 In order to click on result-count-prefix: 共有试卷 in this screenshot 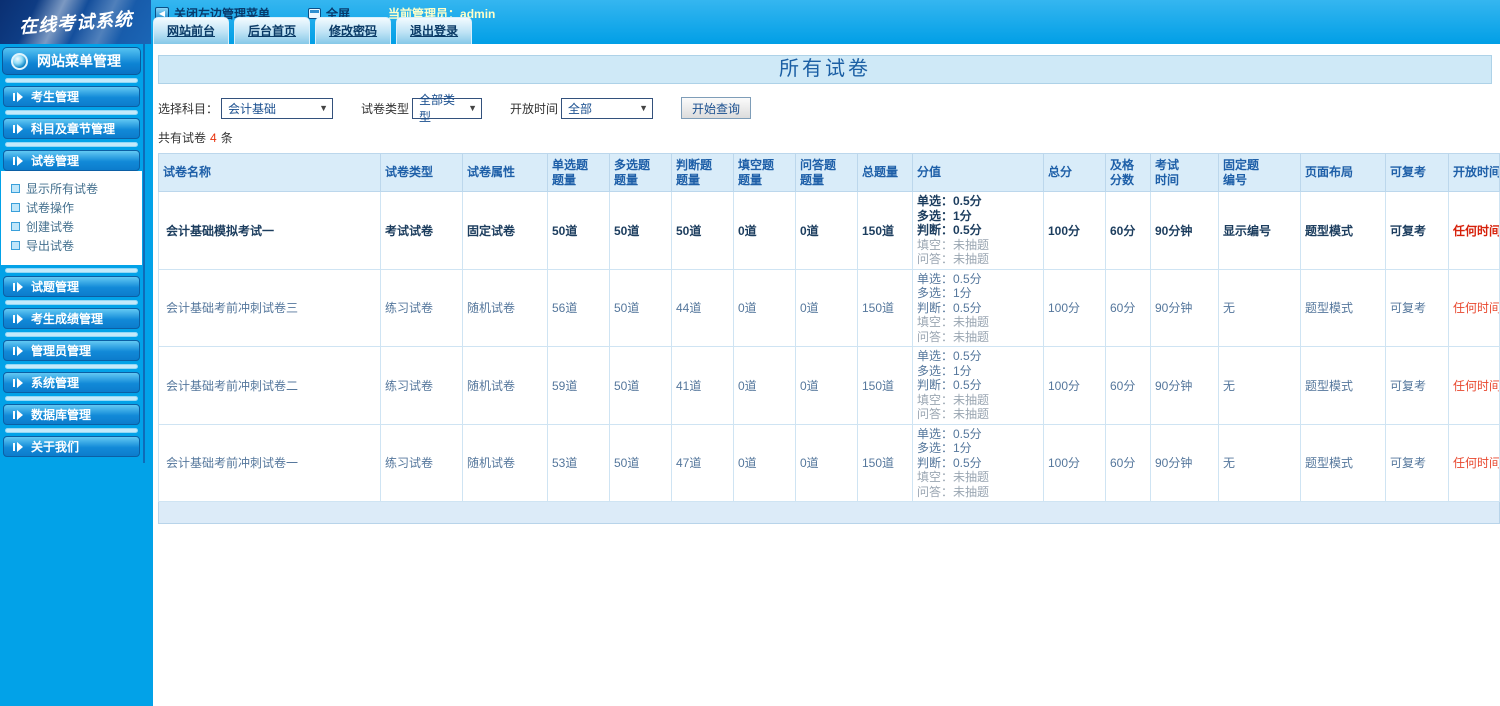, I will do `click(182, 138)`.